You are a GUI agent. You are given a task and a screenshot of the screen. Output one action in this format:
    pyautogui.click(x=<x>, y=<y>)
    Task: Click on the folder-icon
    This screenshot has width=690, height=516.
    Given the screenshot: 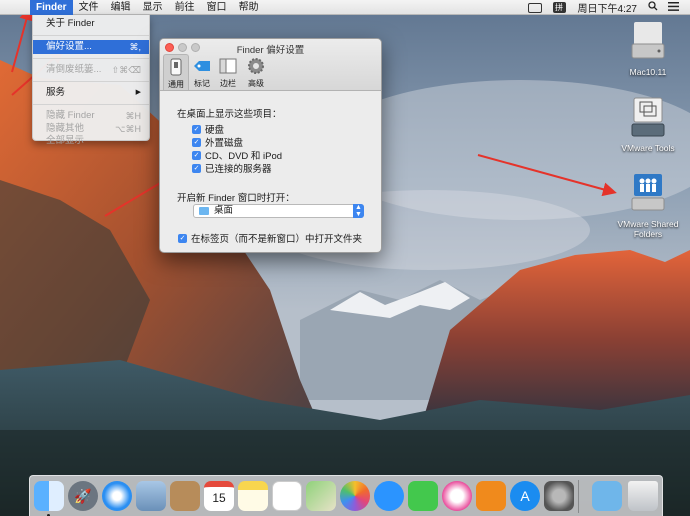 What is the action you would take?
    pyautogui.click(x=204, y=211)
    